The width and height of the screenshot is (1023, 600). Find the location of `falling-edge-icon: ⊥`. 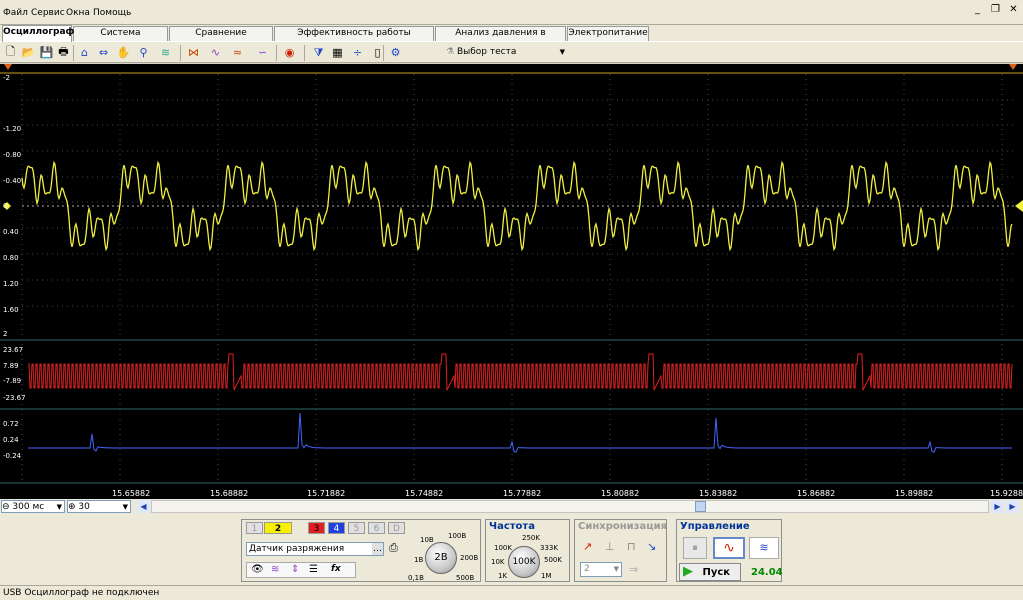

falling-edge-icon: ⊥ is located at coordinates (610, 546).